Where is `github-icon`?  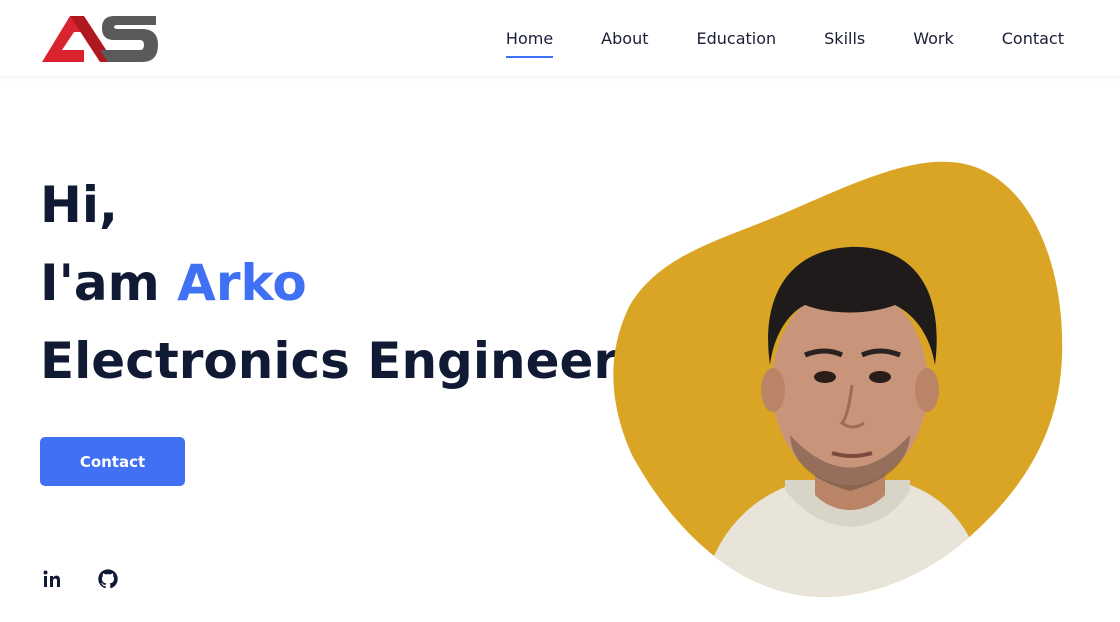 github-icon is located at coordinates (108, 579).